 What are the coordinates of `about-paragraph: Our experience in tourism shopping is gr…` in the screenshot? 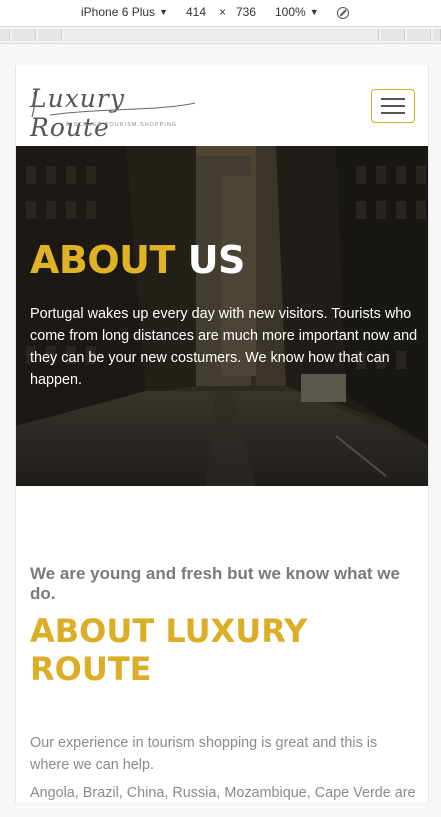 It's located at (204, 754).